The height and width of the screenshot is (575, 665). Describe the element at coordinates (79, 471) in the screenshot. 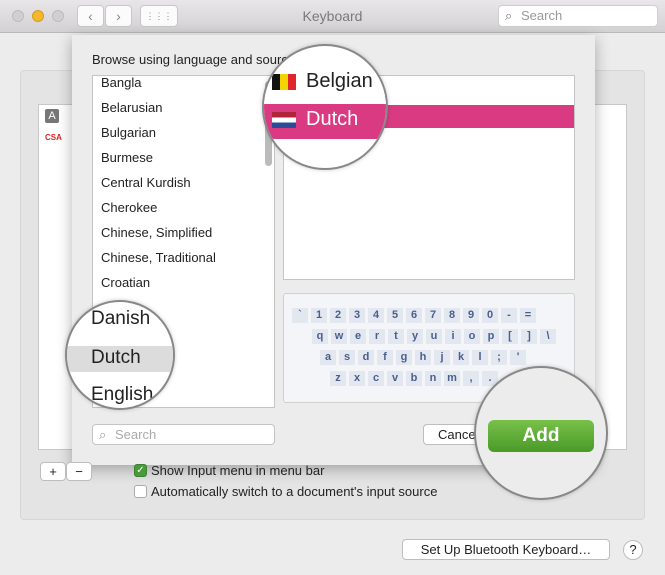

I see `remove-input-source-button: −` at that location.